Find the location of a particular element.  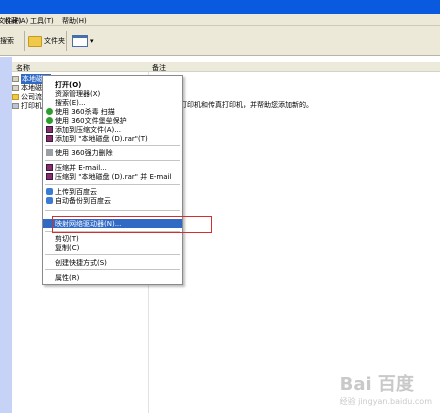

menu-help: 帮助(H) is located at coordinates (74, 21).